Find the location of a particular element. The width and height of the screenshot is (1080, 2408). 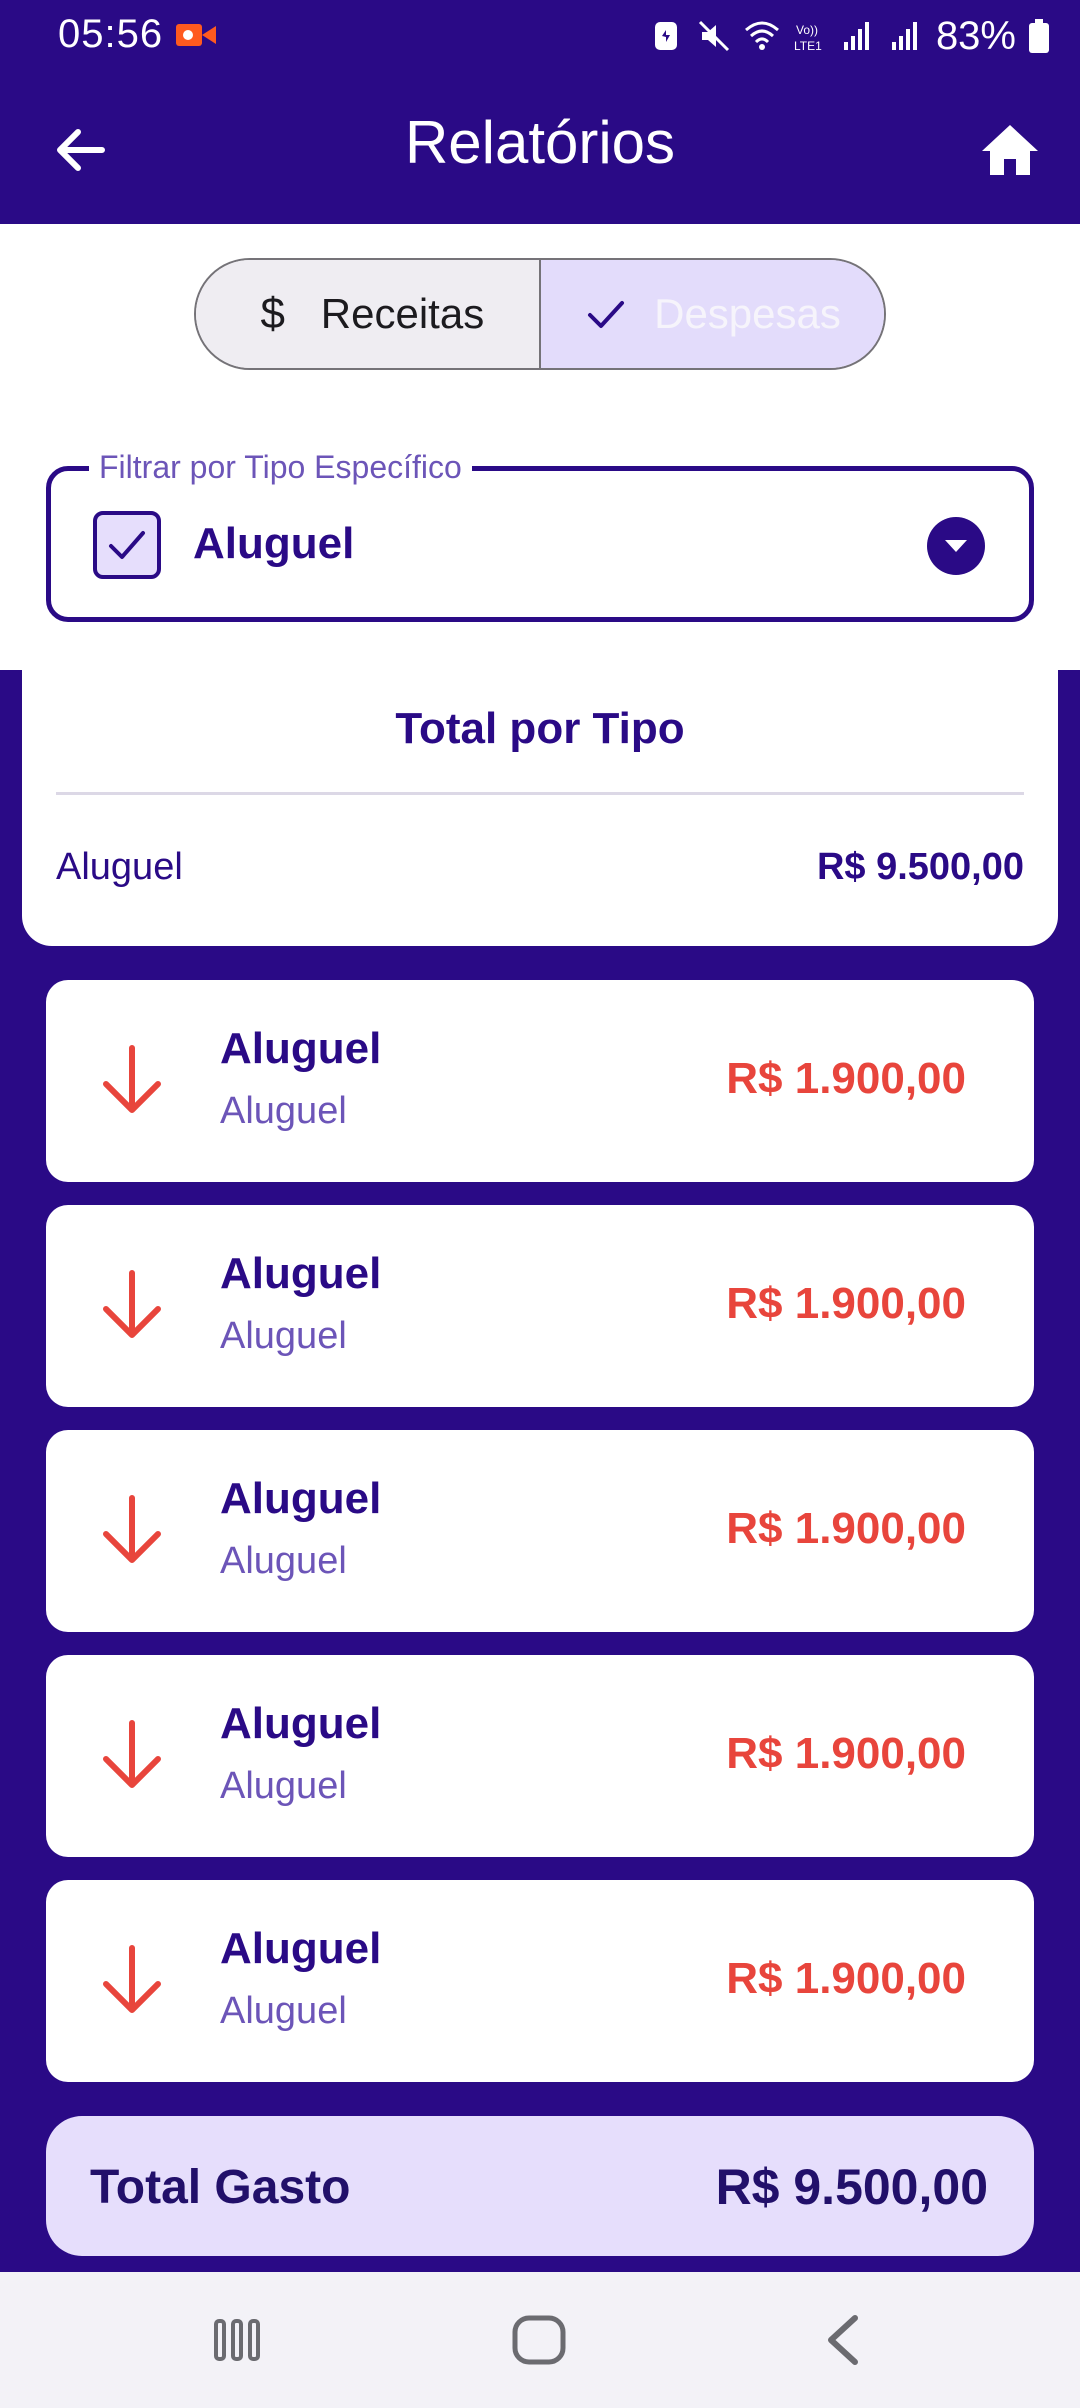

svg-text: Vo)) is located at coordinates (807, 30).